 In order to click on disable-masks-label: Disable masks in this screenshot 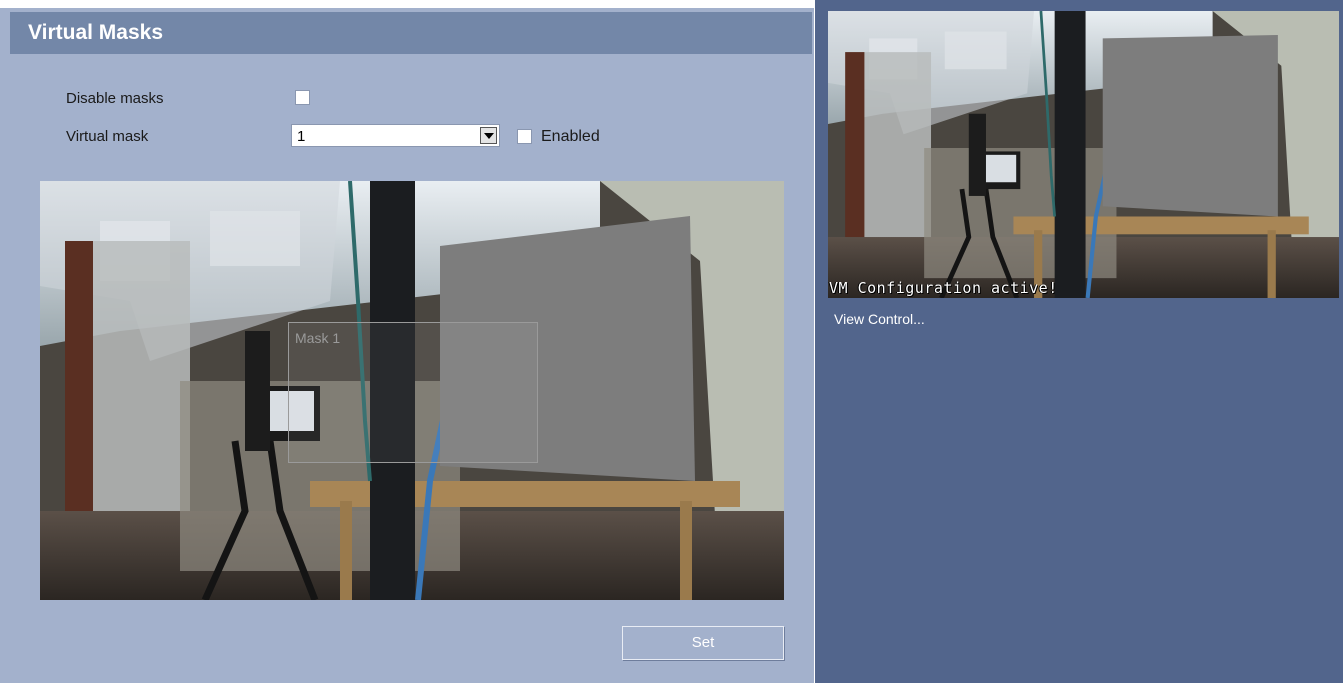, I will do `click(115, 98)`.